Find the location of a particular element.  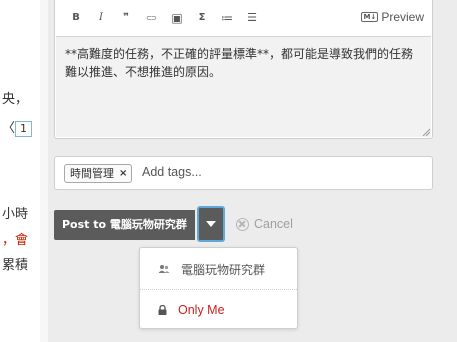

menu-item-only-me: Only Me is located at coordinates (218, 309).